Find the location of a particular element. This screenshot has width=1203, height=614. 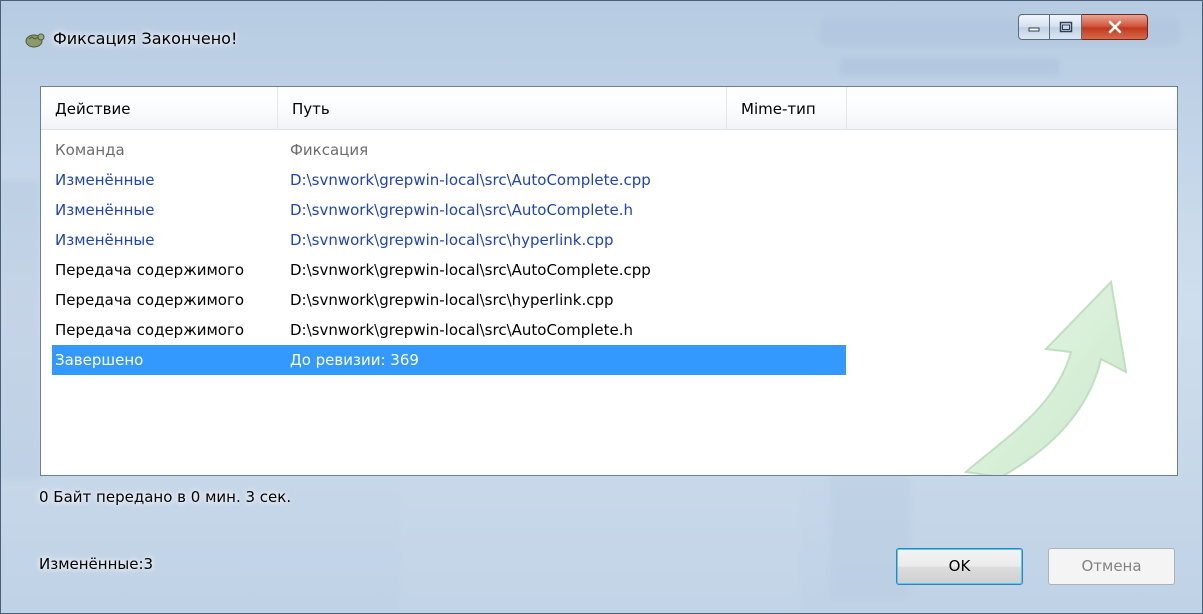

column-header-mime: Mime-тип is located at coordinates (787, 108).